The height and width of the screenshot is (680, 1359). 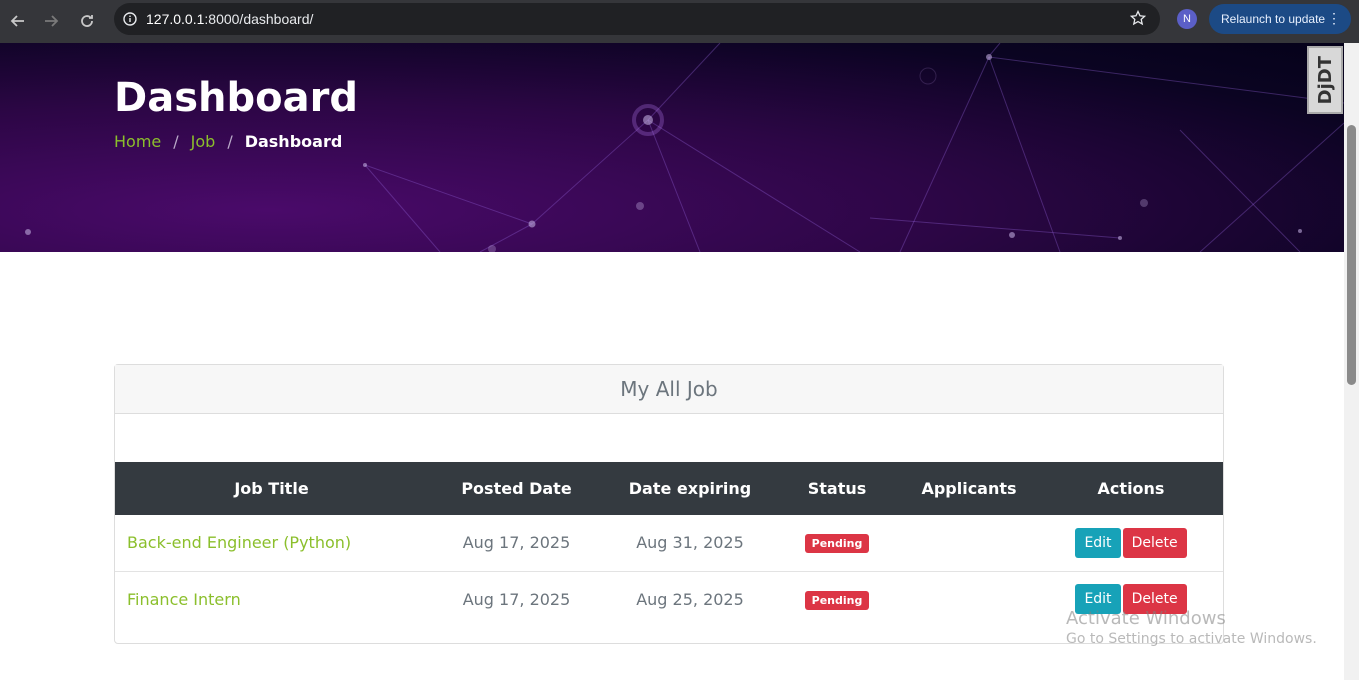 I want to click on more-menu-icon: ⋮, so click(x=1334, y=18).